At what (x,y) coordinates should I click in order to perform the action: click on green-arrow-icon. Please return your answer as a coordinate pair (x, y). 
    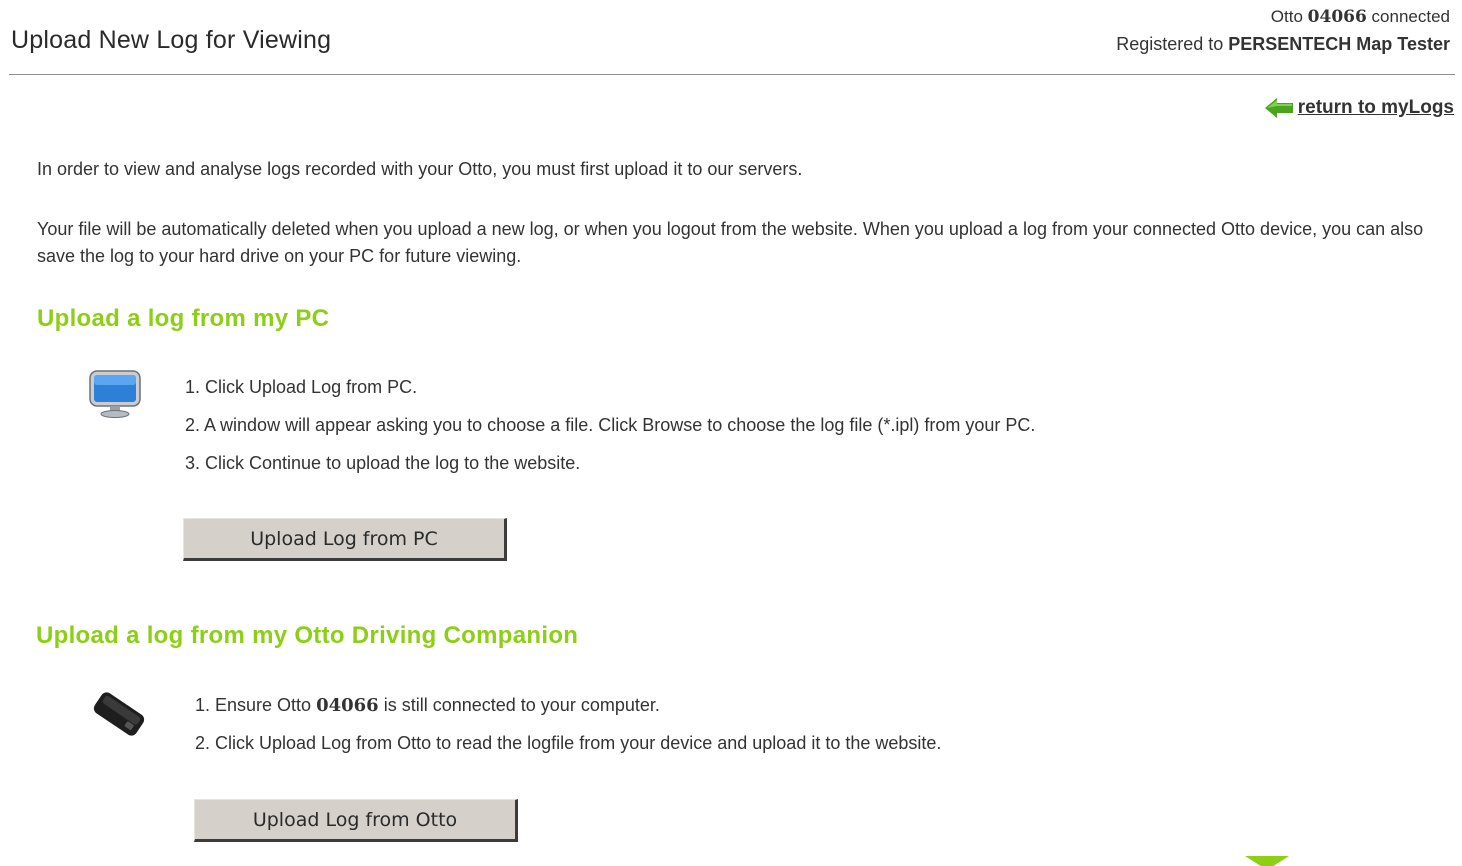
    Looking at the image, I should click on (1267, 861).